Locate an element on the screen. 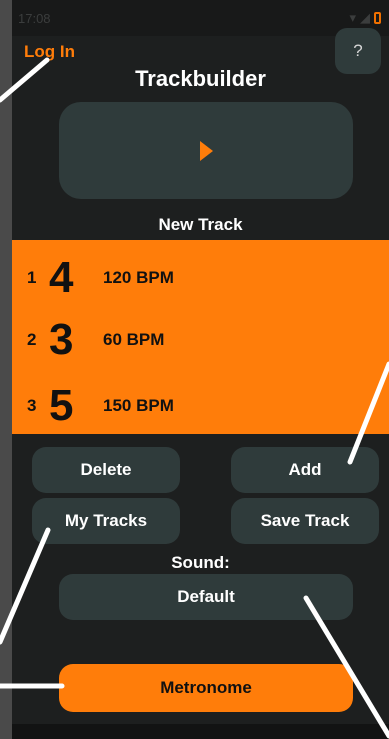  row-beats: 3 is located at coordinates (61, 339).